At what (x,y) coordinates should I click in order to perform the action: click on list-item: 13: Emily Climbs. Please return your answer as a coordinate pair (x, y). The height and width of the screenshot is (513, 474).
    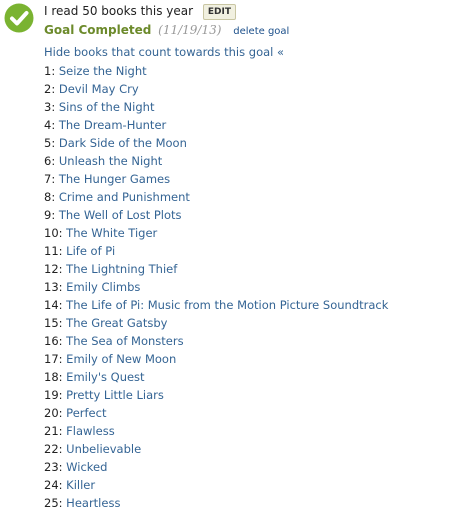
    Looking at the image, I should click on (216, 287).